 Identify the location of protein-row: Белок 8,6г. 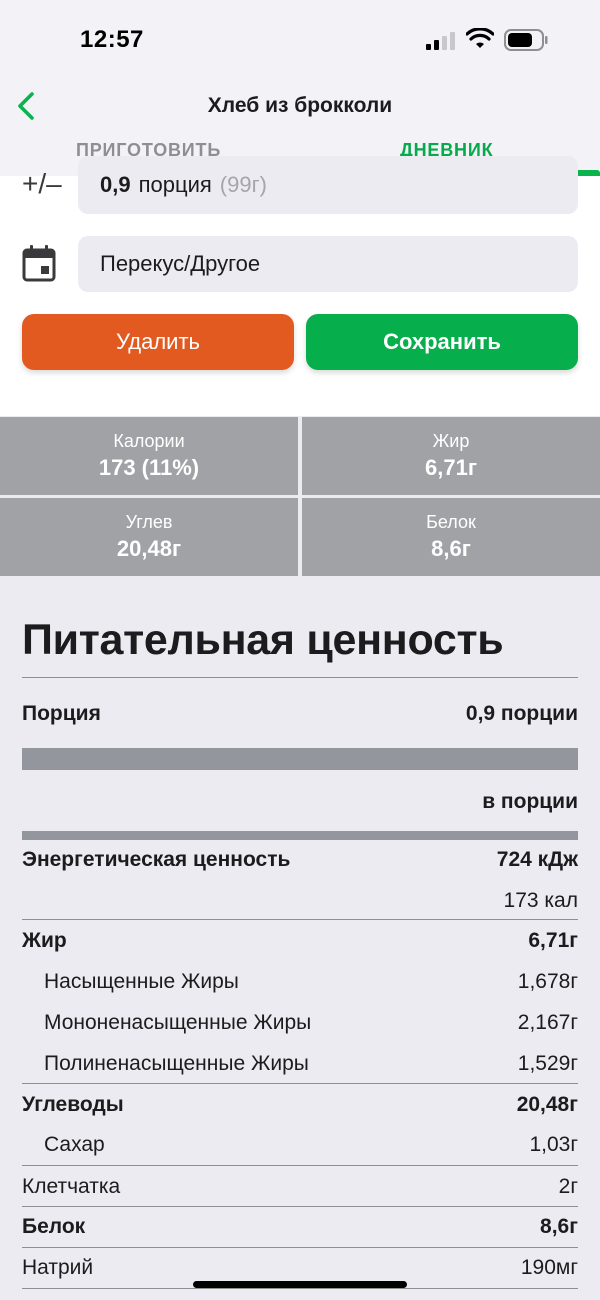
(300, 1230).